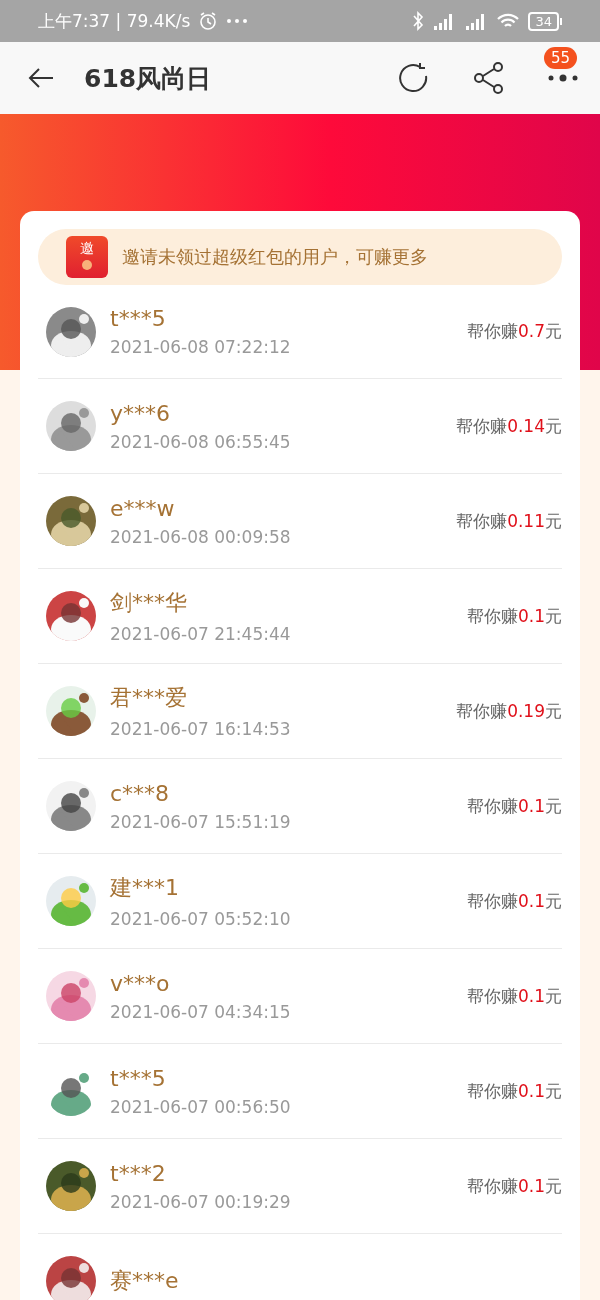 The height and width of the screenshot is (1300, 600). Describe the element at coordinates (143, 508) in the screenshot. I see `user-name: e***w` at that location.